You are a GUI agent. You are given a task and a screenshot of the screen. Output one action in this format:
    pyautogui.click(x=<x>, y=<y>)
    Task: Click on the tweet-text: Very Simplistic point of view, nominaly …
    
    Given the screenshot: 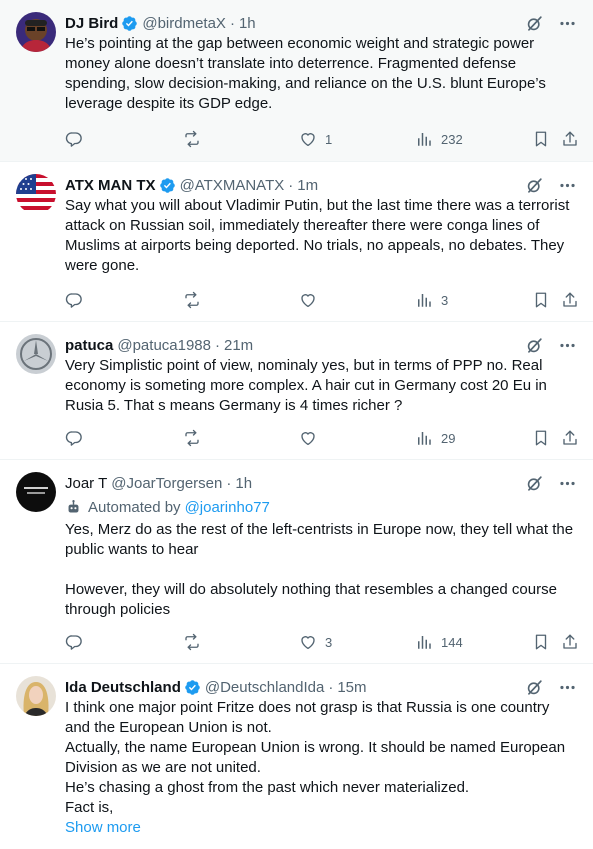 What is the action you would take?
    pyautogui.click(x=306, y=385)
    